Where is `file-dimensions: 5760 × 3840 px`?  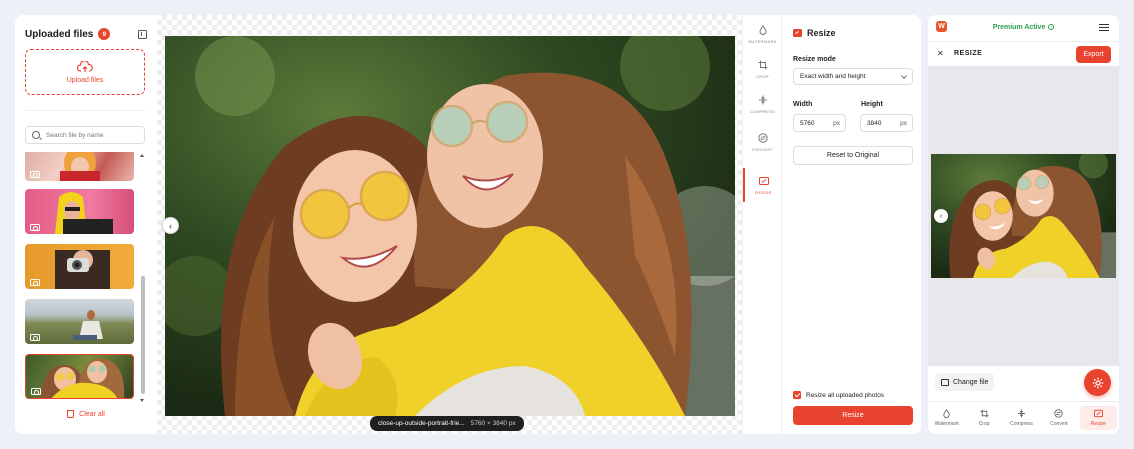
file-dimensions: 5760 × 3840 px is located at coordinates (493, 423).